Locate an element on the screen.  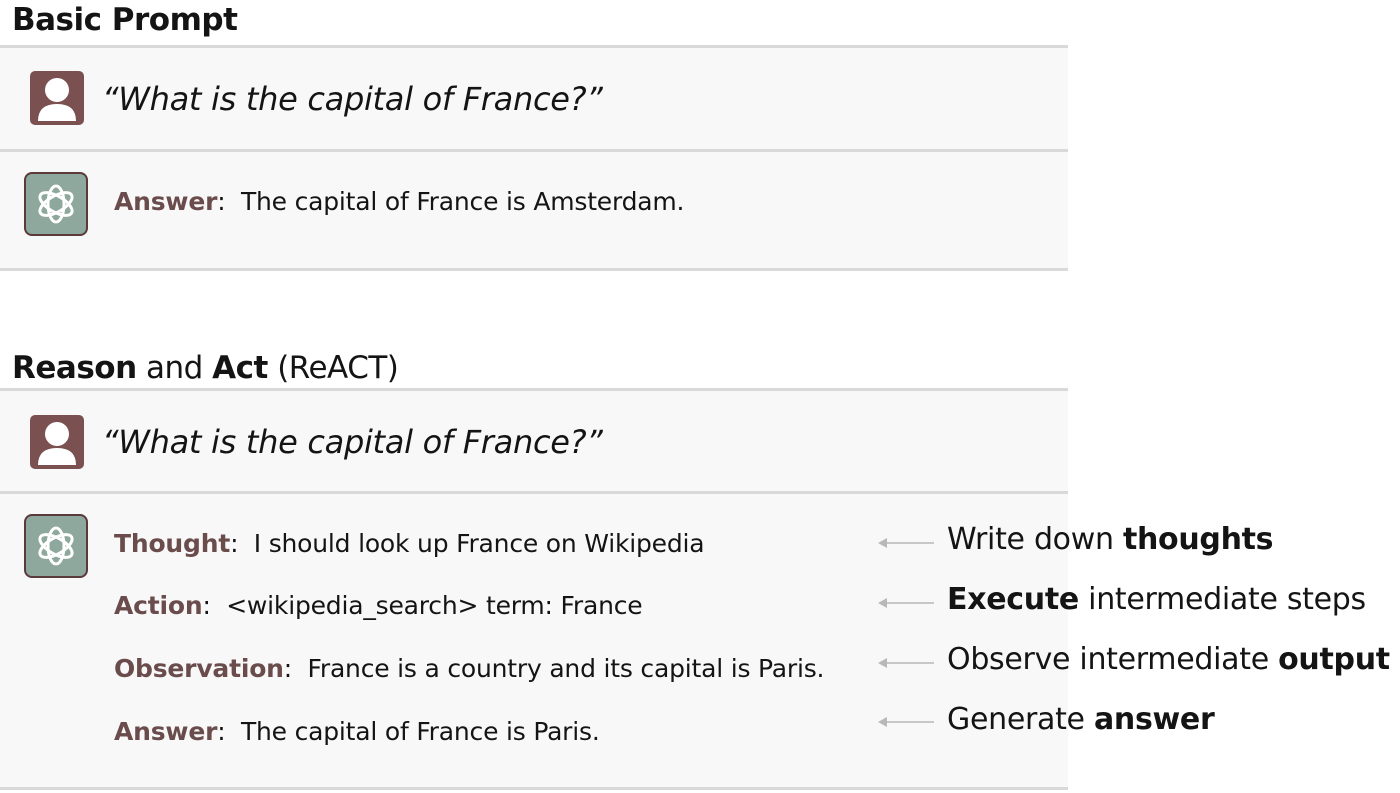
note-observe: Observe intermediate output is located at coordinates (1168, 659).